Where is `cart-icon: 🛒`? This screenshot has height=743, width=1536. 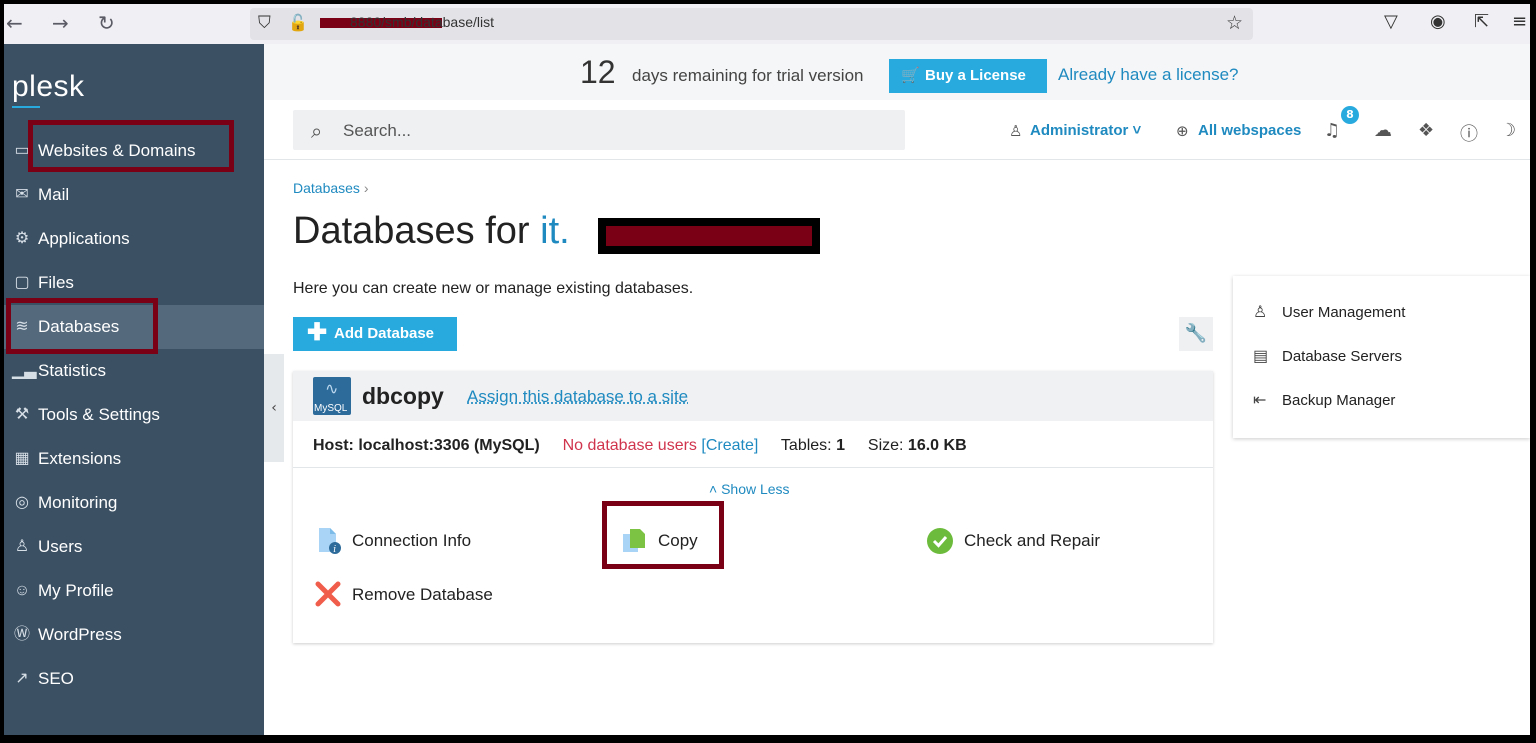 cart-icon: 🛒 is located at coordinates (910, 75).